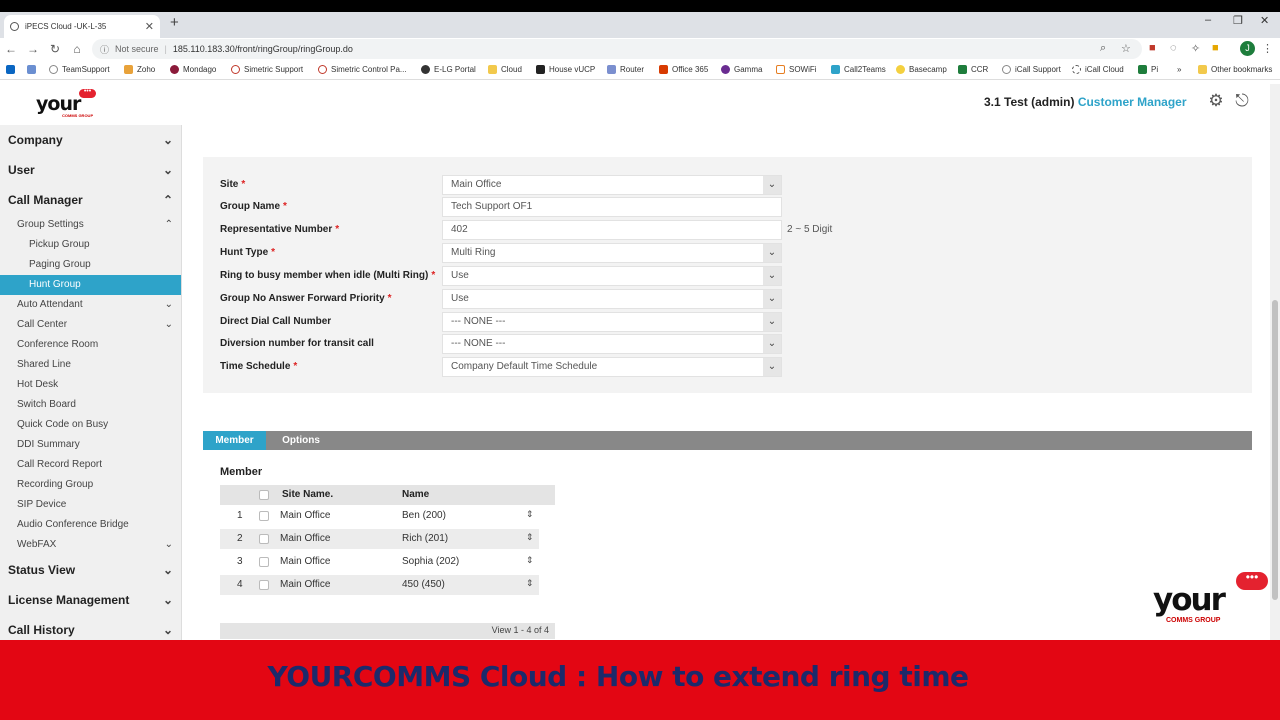 The image size is (1280, 720). Describe the element at coordinates (1235, 69) in the screenshot. I see `other-bookmarks: Other bookmarks` at that location.